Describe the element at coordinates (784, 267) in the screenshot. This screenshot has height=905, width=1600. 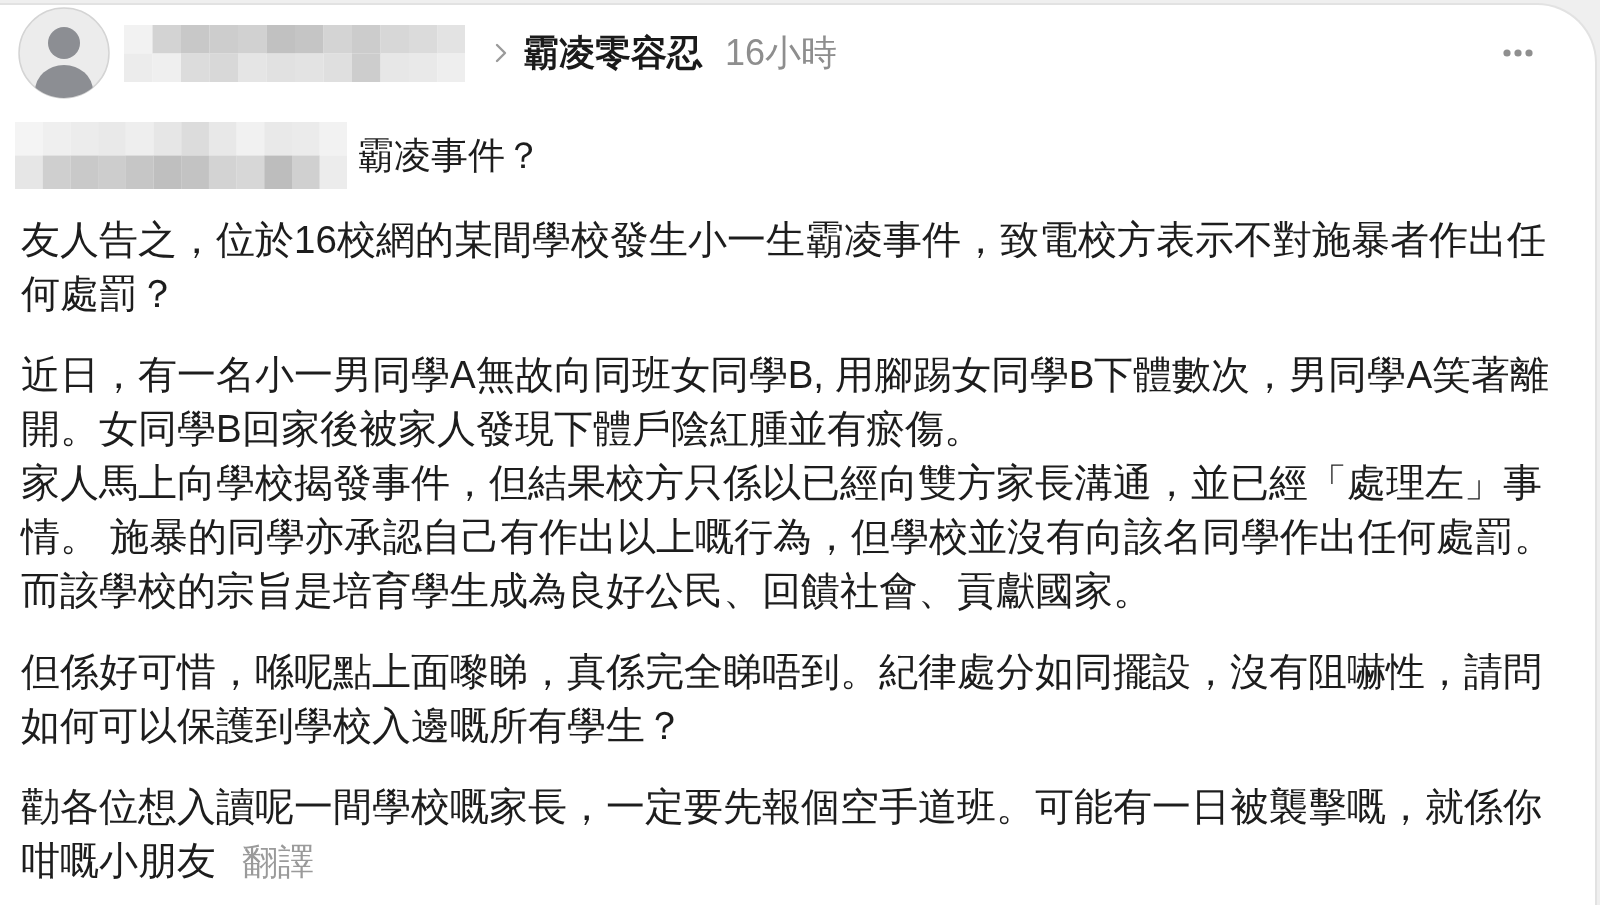
I see `post-text: 友人告之，位於16校網的某間學校發生小一生霸凌事件，致電校方表示不對施暴者作出任何處罰？` at that location.